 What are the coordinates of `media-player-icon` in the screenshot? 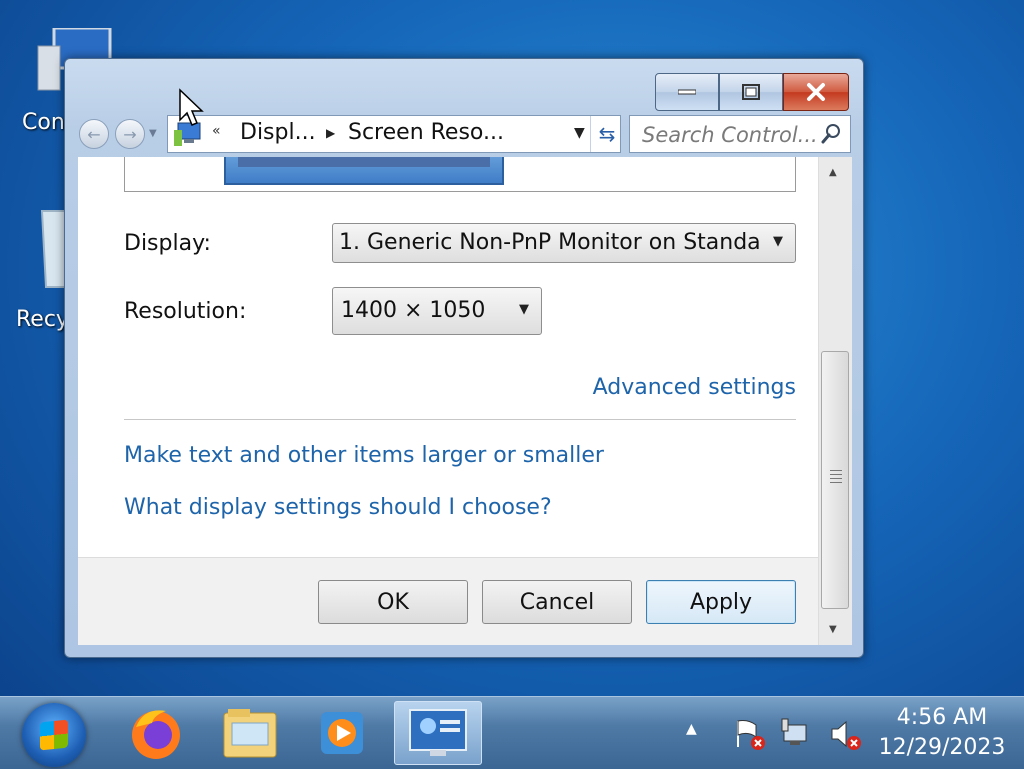 It's located at (342, 733).